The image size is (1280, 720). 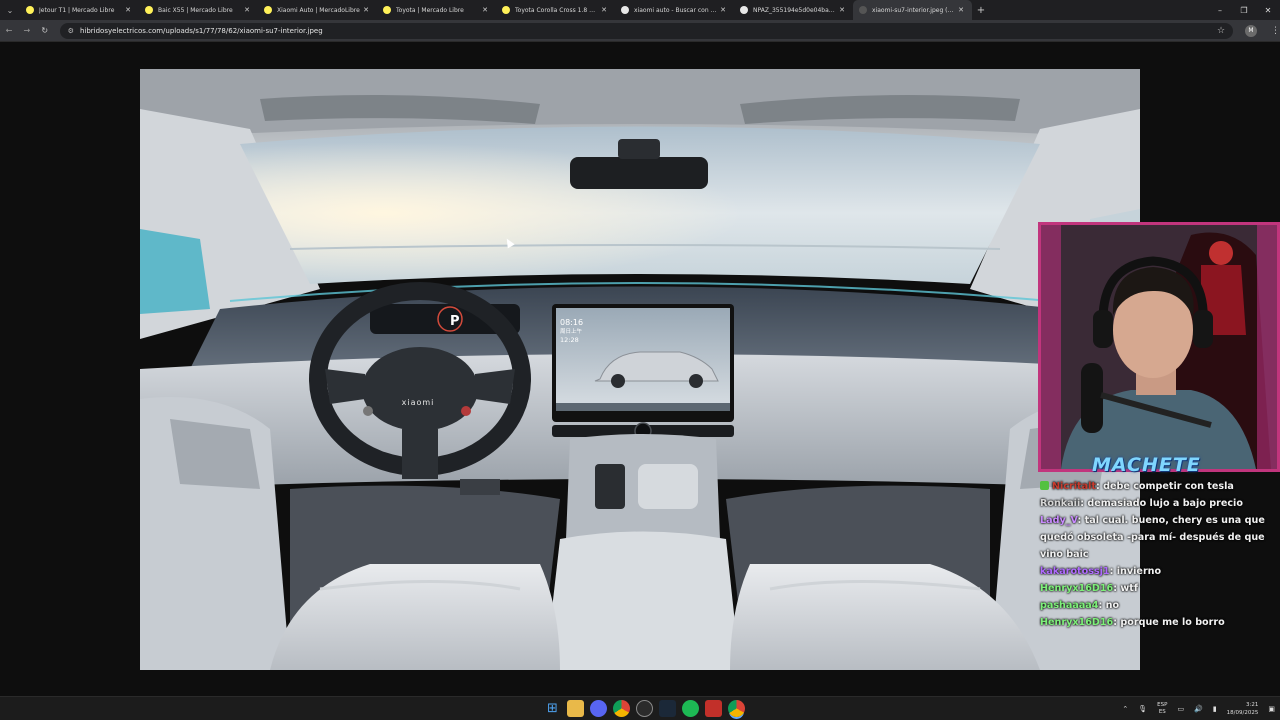 I want to click on forward-button: →, so click(x=27, y=31).